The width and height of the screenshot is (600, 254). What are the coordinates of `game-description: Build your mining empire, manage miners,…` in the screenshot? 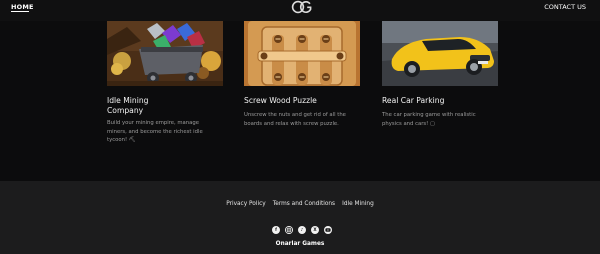 It's located at (155, 132).